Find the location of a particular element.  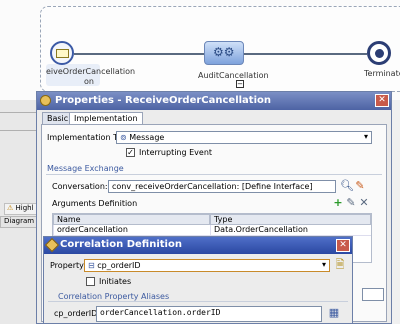

terminate-dot-icon is located at coordinates (379, 53).